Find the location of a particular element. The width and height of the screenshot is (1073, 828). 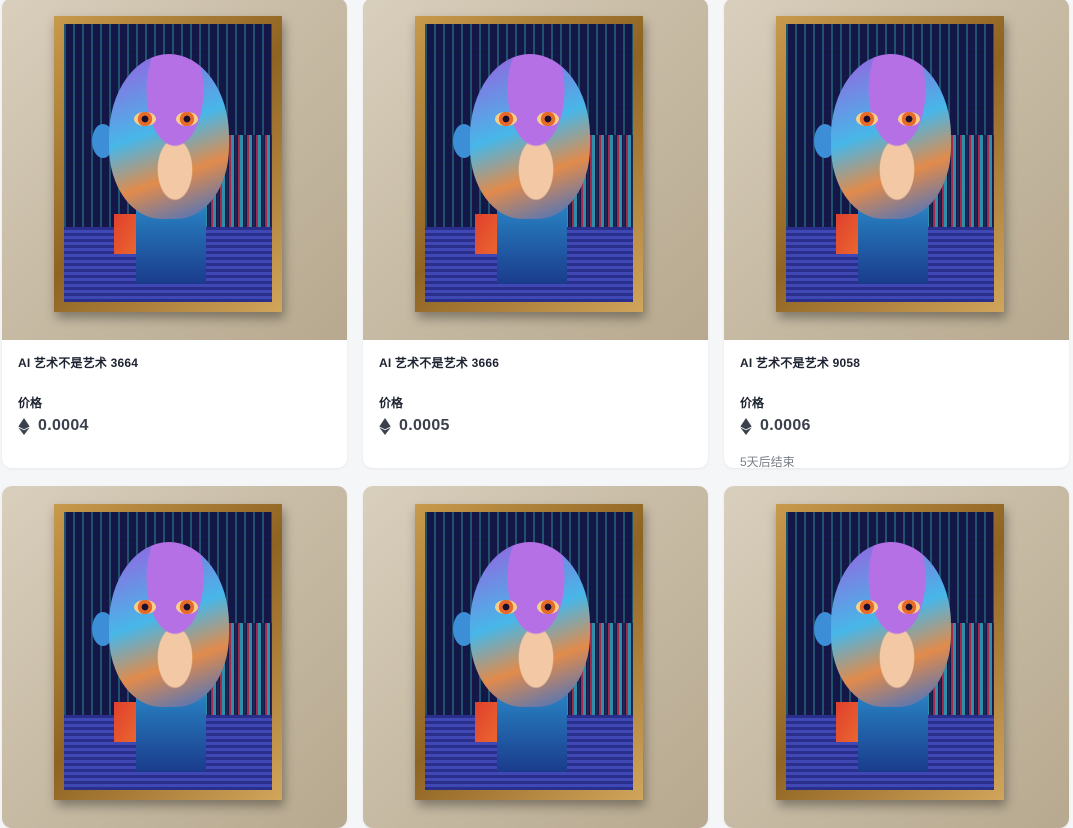

auction-end-time: 5天后结束 is located at coordinates (767, 461).